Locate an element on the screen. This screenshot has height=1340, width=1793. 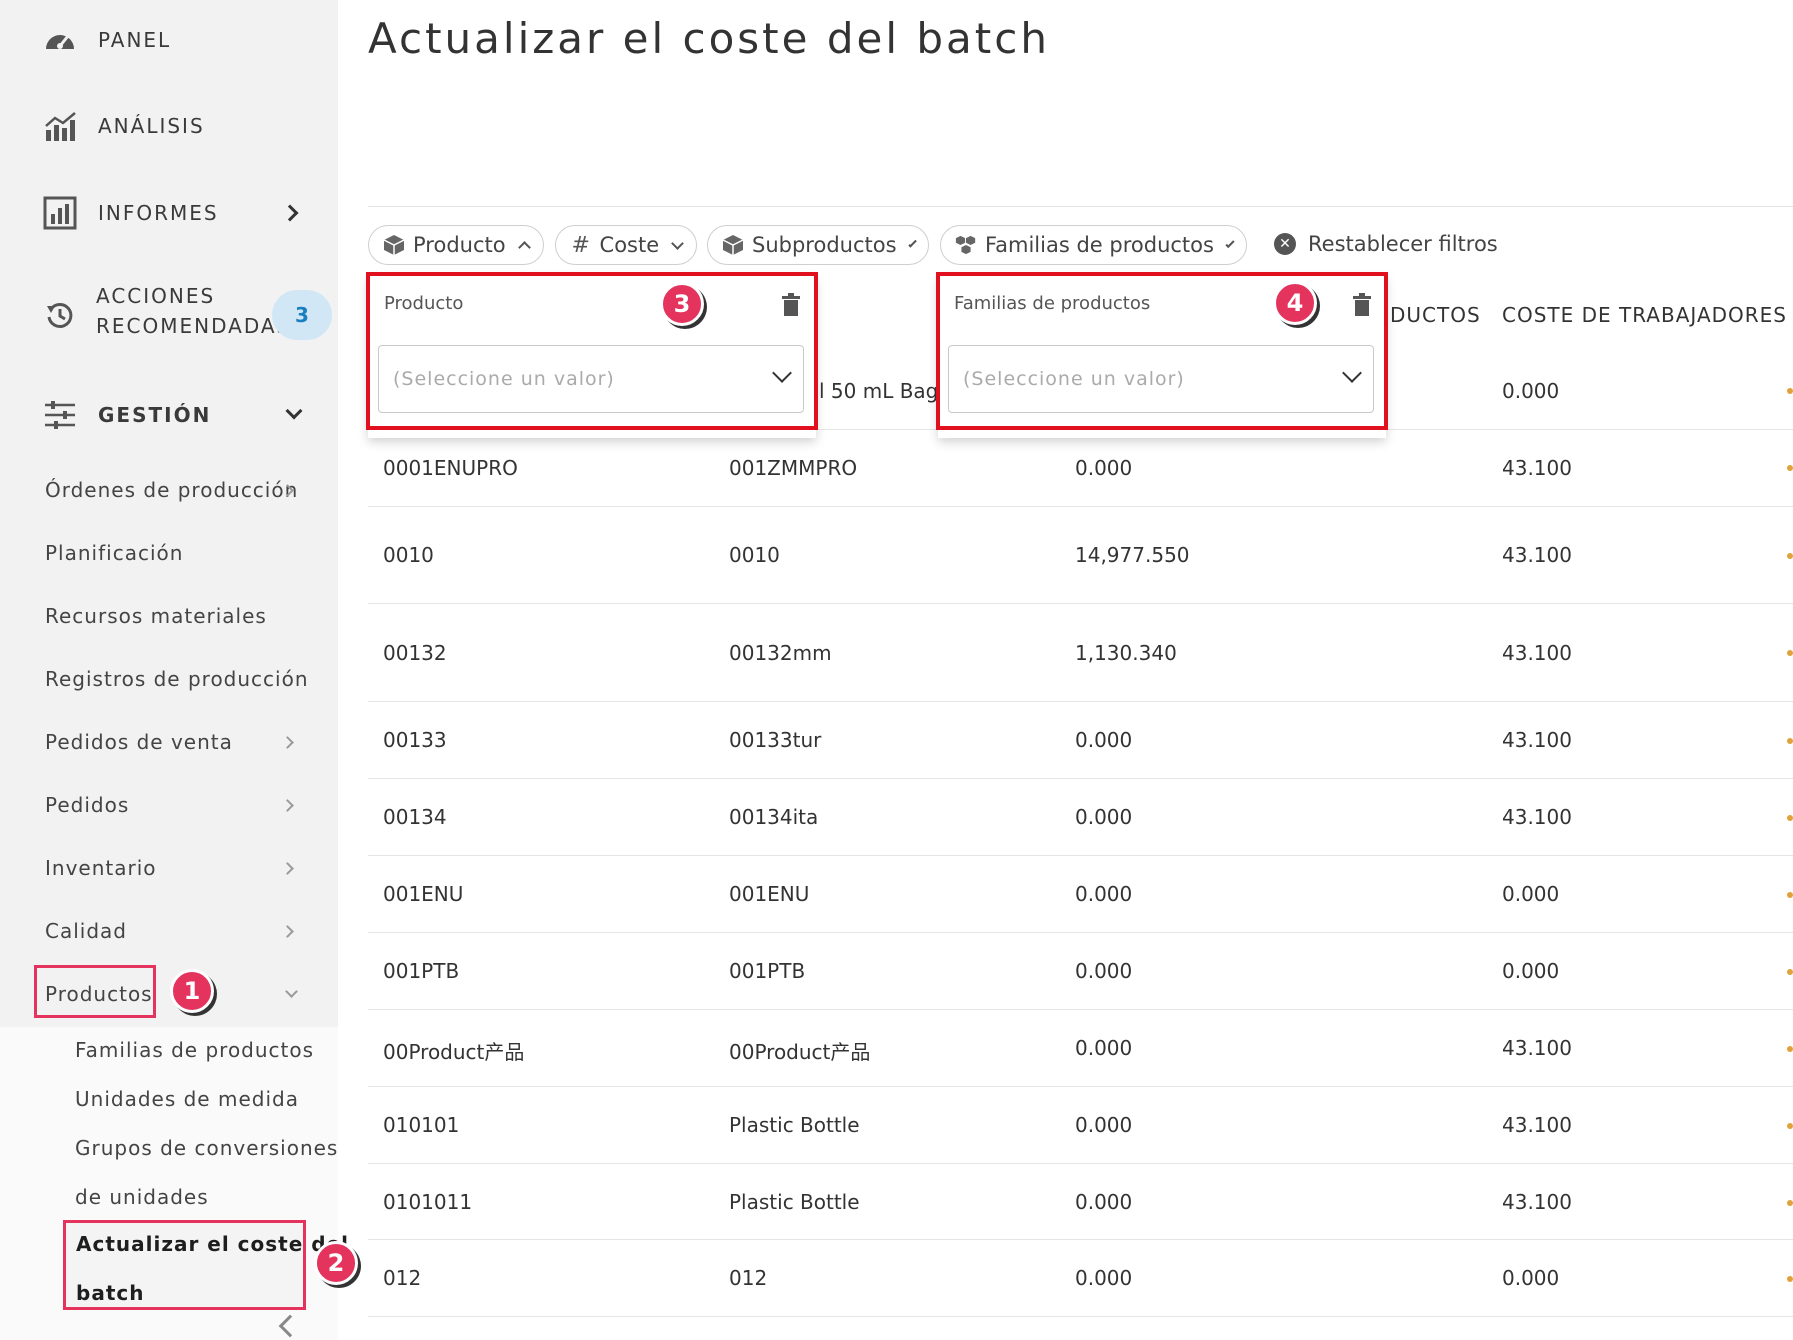
nav-calidad: Calidad is located at coordinates (86, 931).